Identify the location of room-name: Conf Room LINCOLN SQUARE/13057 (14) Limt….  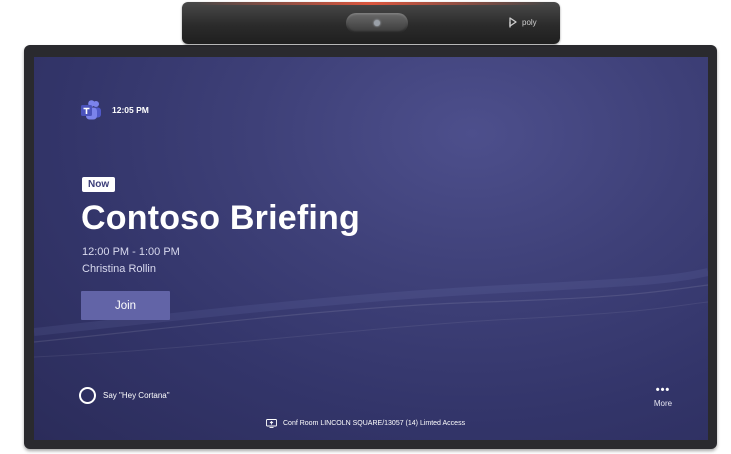
(374, 423).